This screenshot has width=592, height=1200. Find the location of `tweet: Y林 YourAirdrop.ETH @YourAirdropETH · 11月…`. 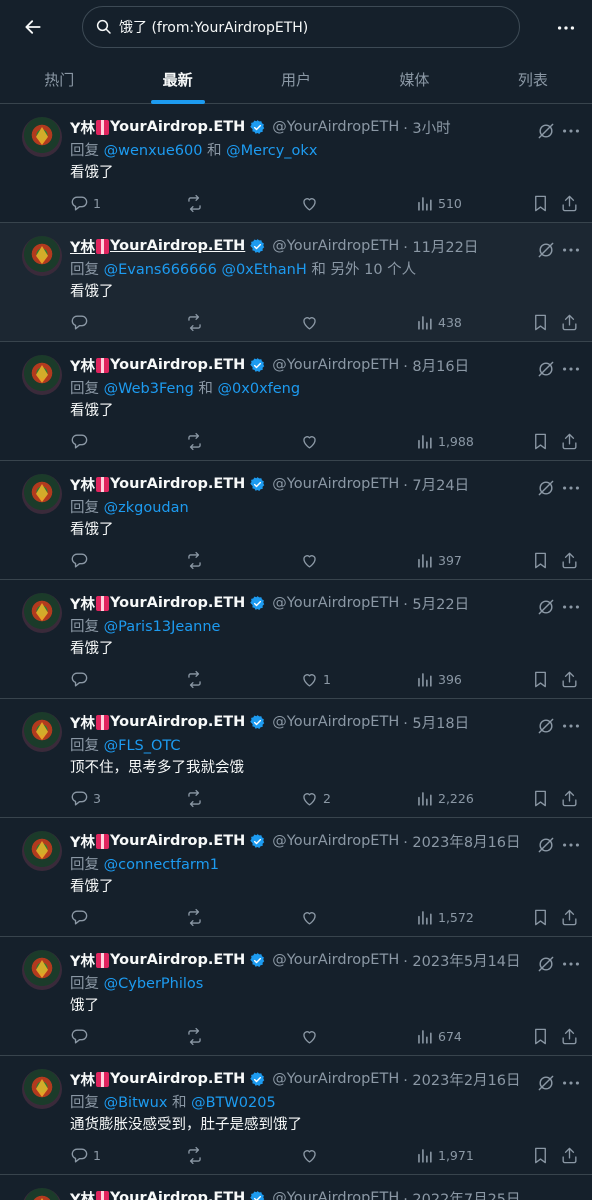

tweet: Y林 YourAirdrop.ETH @YourAirdropETH · 11月… is located at coordinates (296, 282).